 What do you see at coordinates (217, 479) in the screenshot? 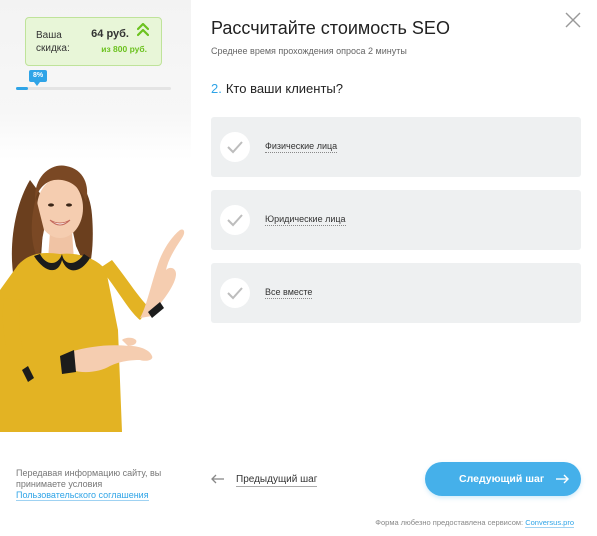
I see `arrow-left-icon` at bounding box center [217, 479].